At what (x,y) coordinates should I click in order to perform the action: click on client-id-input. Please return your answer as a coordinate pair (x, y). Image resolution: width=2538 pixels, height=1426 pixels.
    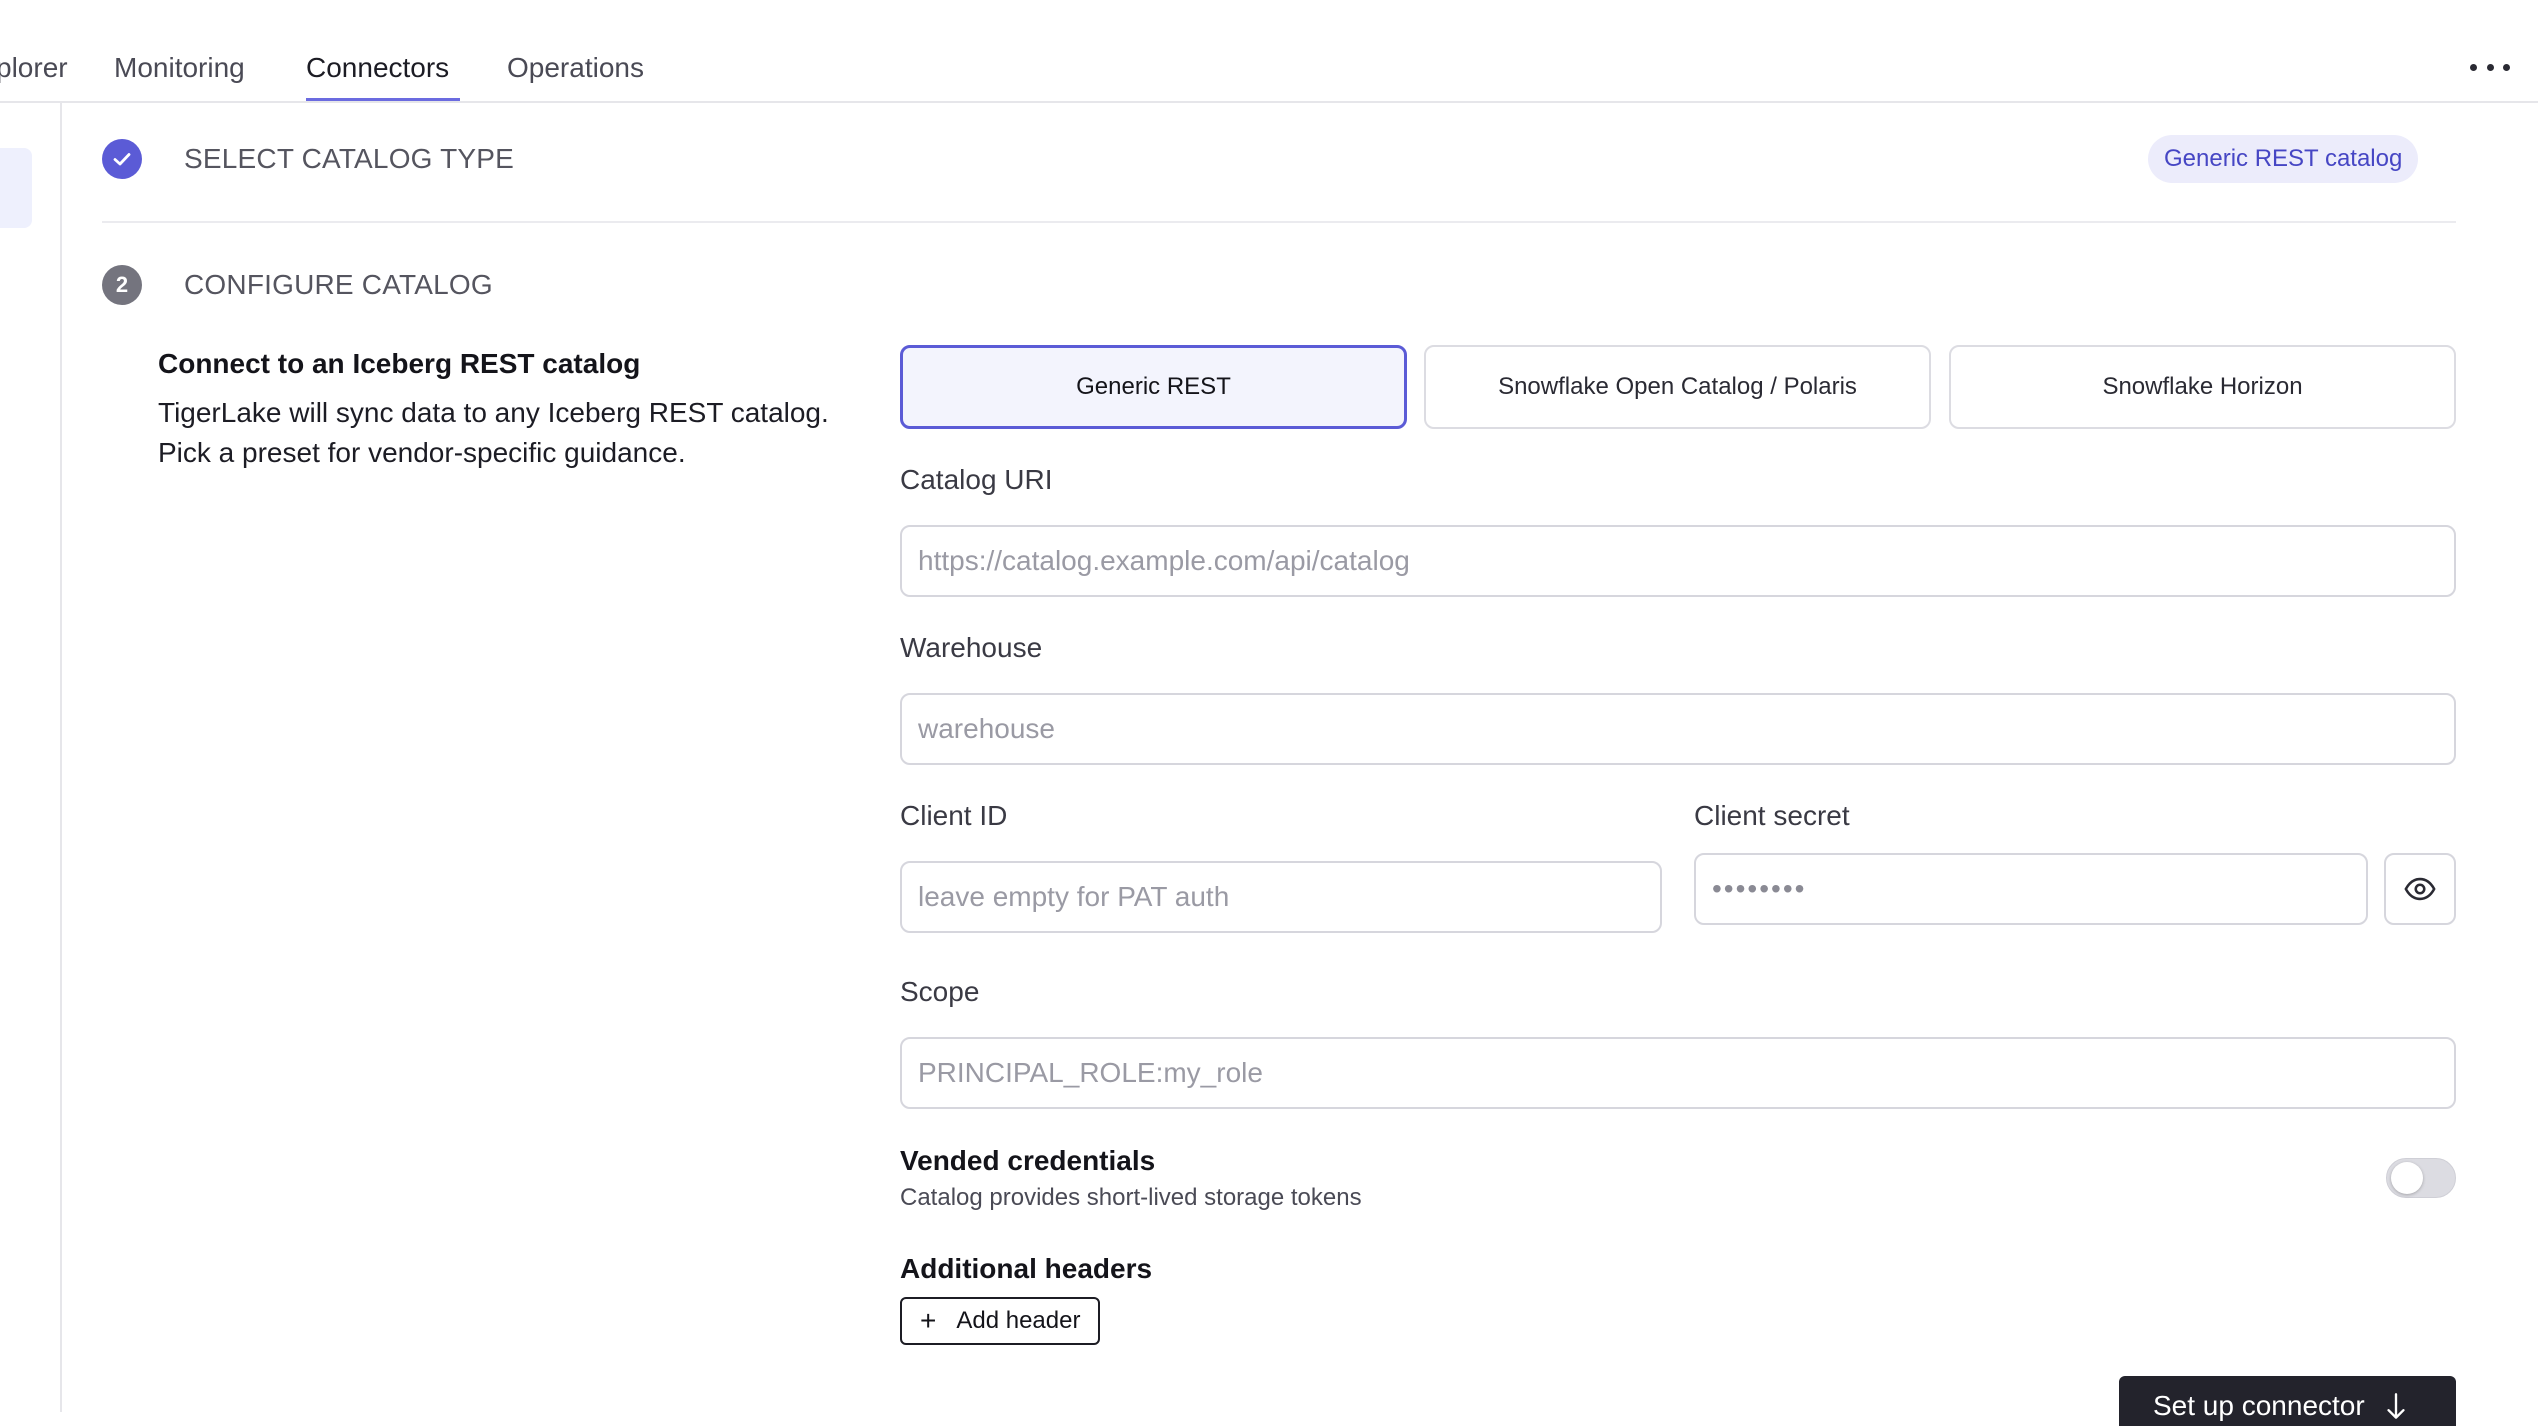
    Looking at the image, I should click on (1281, 897).